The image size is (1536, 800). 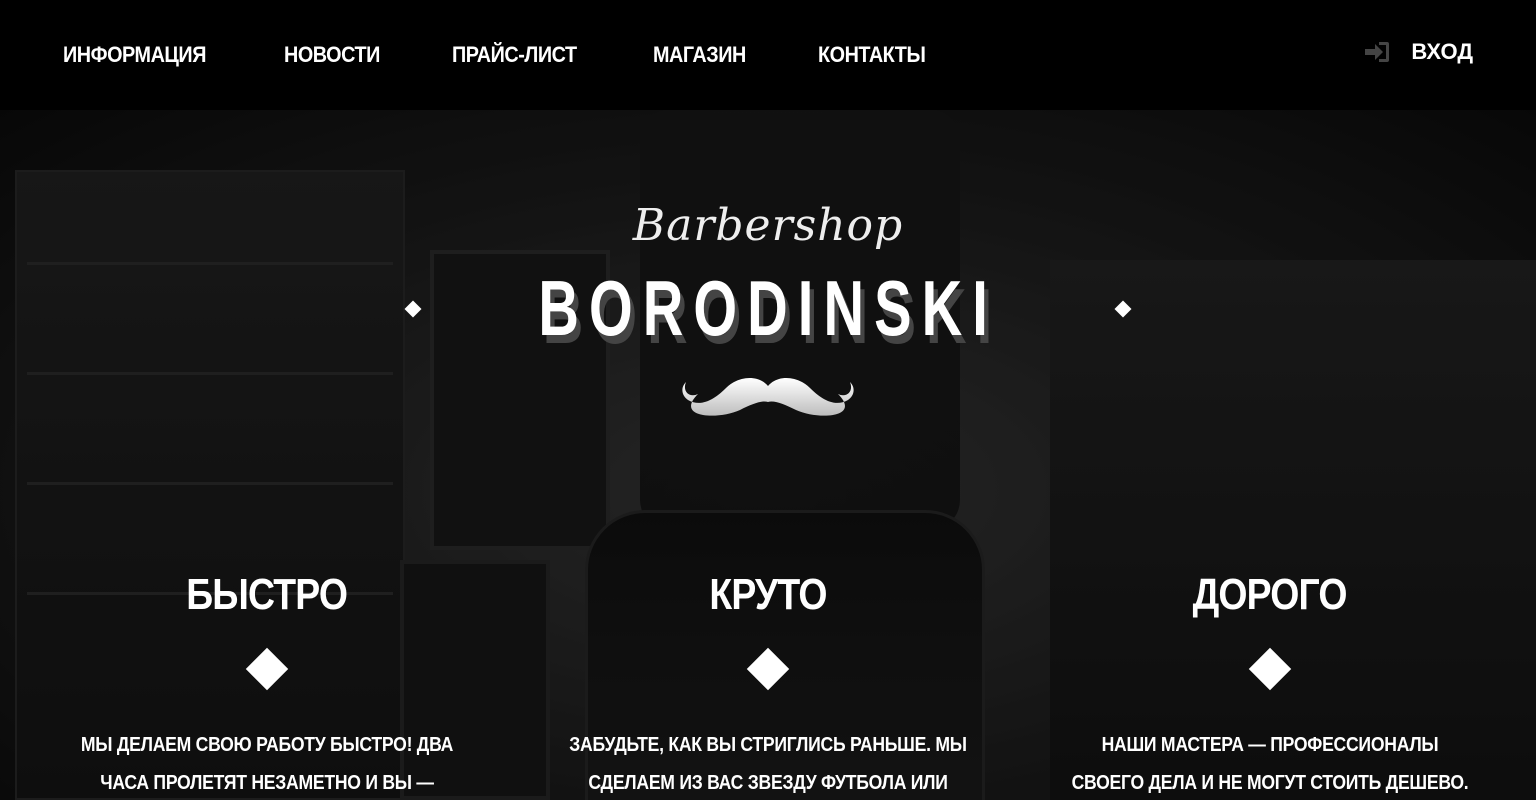 What do you see at coordinates (768, 594) in the screenshot?
I see `feature-title: КРУТО` at bounding box center [768, 594].